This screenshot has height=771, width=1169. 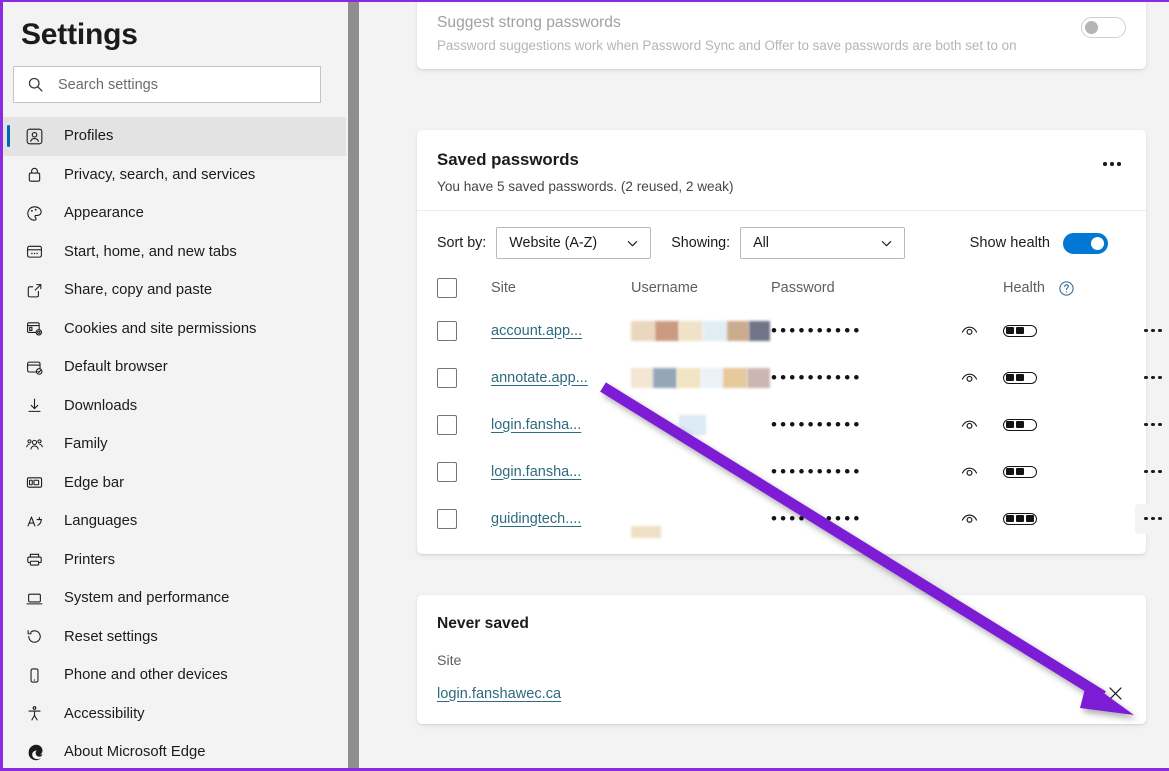 I want to click on sidebar-item-profiles: Profiles, so click(x=174, y=136).